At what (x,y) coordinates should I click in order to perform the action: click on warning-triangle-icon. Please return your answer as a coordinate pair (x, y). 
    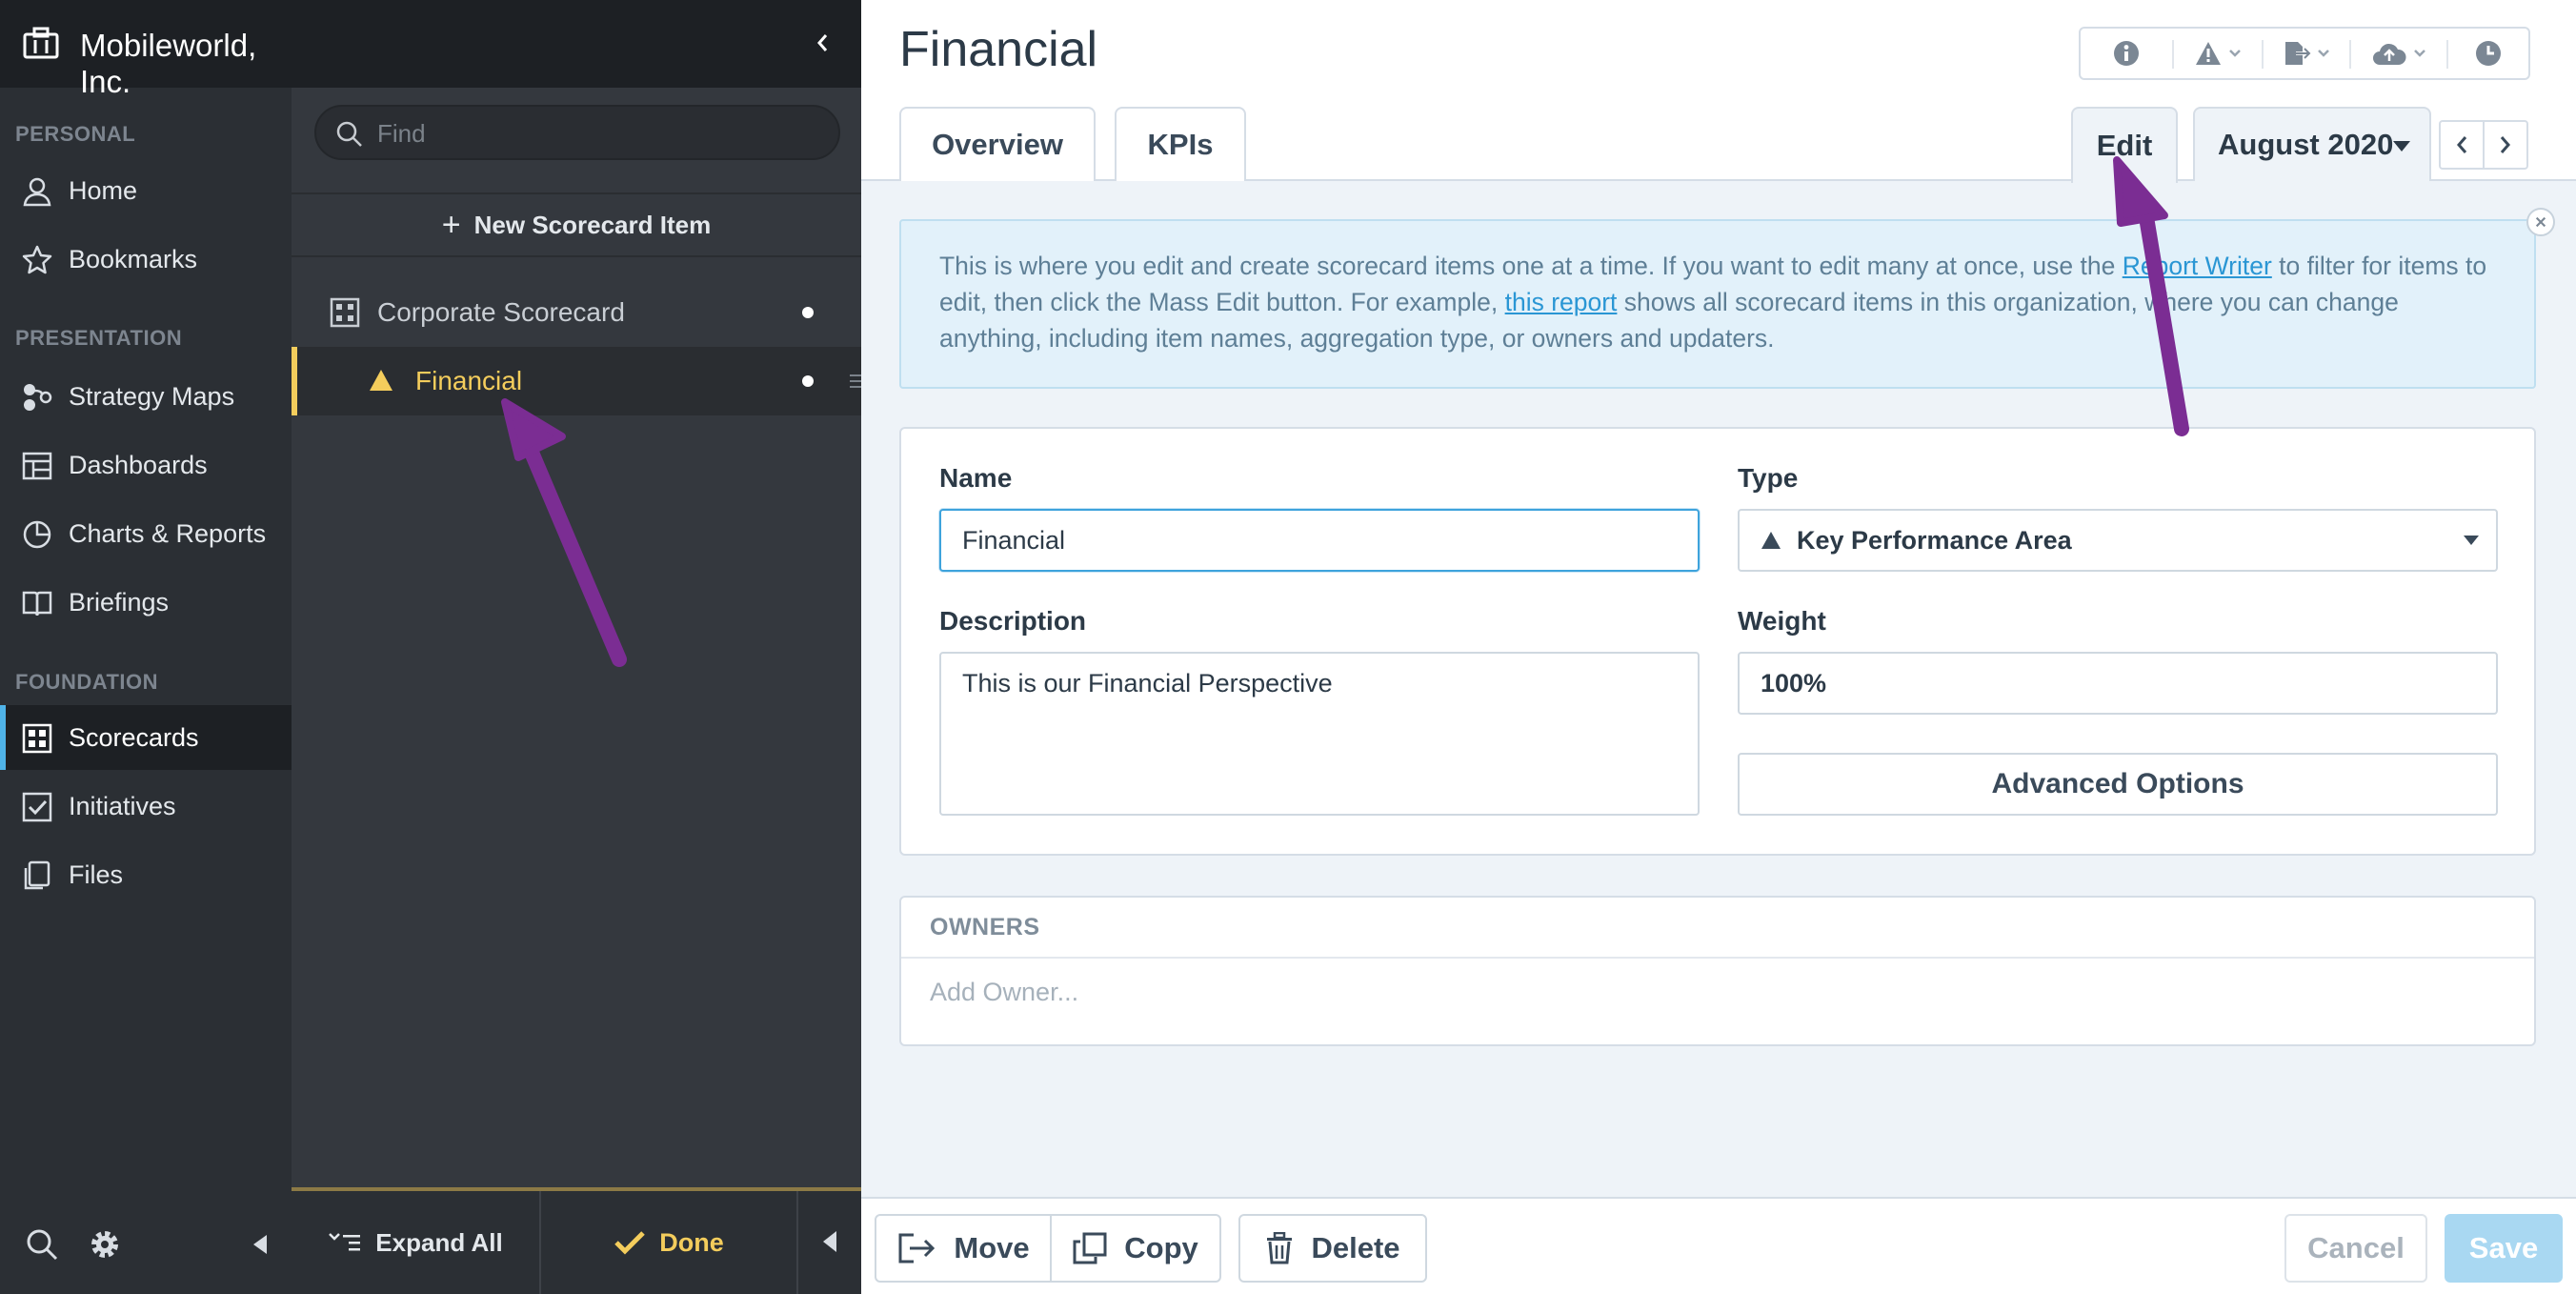
    Looking at the image, I should click on (381, 380).